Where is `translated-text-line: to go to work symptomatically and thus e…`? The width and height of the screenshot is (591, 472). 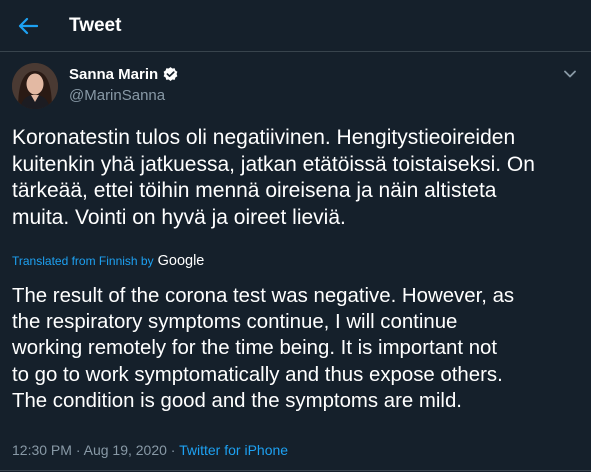 translated-text-line: to go to work symptomatically and thus e… is located at coordinates (257, 374).